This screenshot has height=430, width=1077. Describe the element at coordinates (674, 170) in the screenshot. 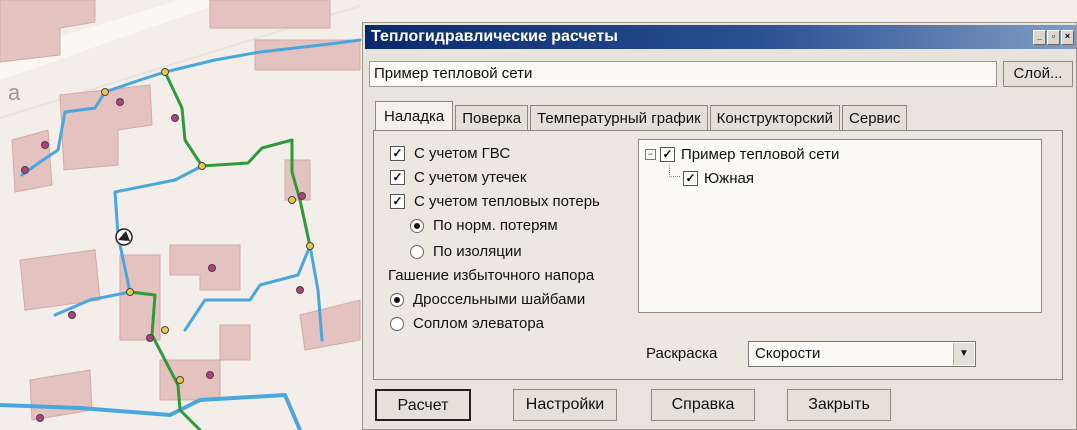

I see `tree-connector` at that location.